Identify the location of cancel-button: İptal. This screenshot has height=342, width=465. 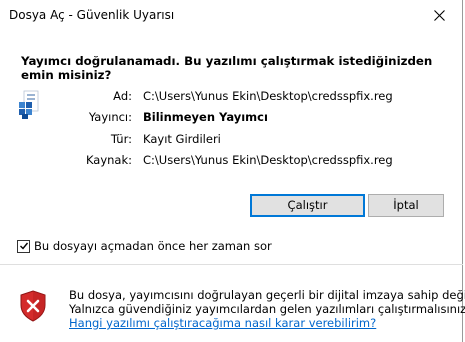
(406, 205).